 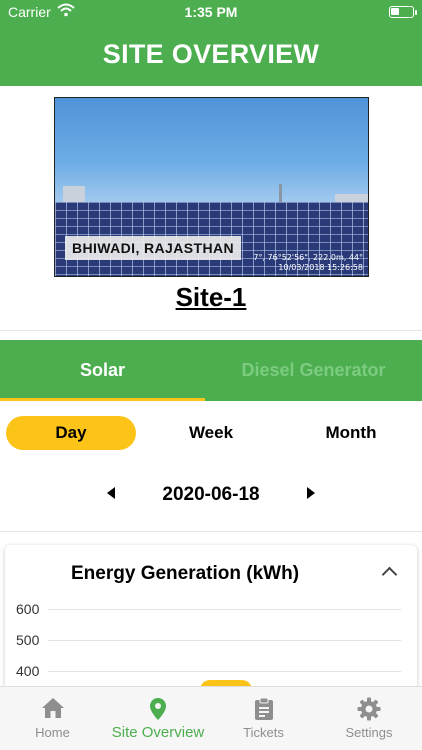 I want to click on selected-date: 2020-06-18, so click(x=211, y=494).